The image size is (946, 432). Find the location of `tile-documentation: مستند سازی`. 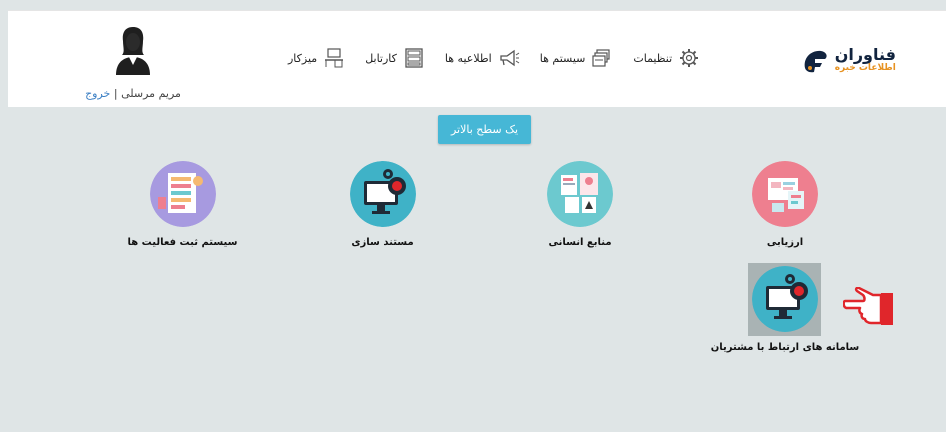

tile-documentation: مستند سازی is located at coordinates (382, 204).